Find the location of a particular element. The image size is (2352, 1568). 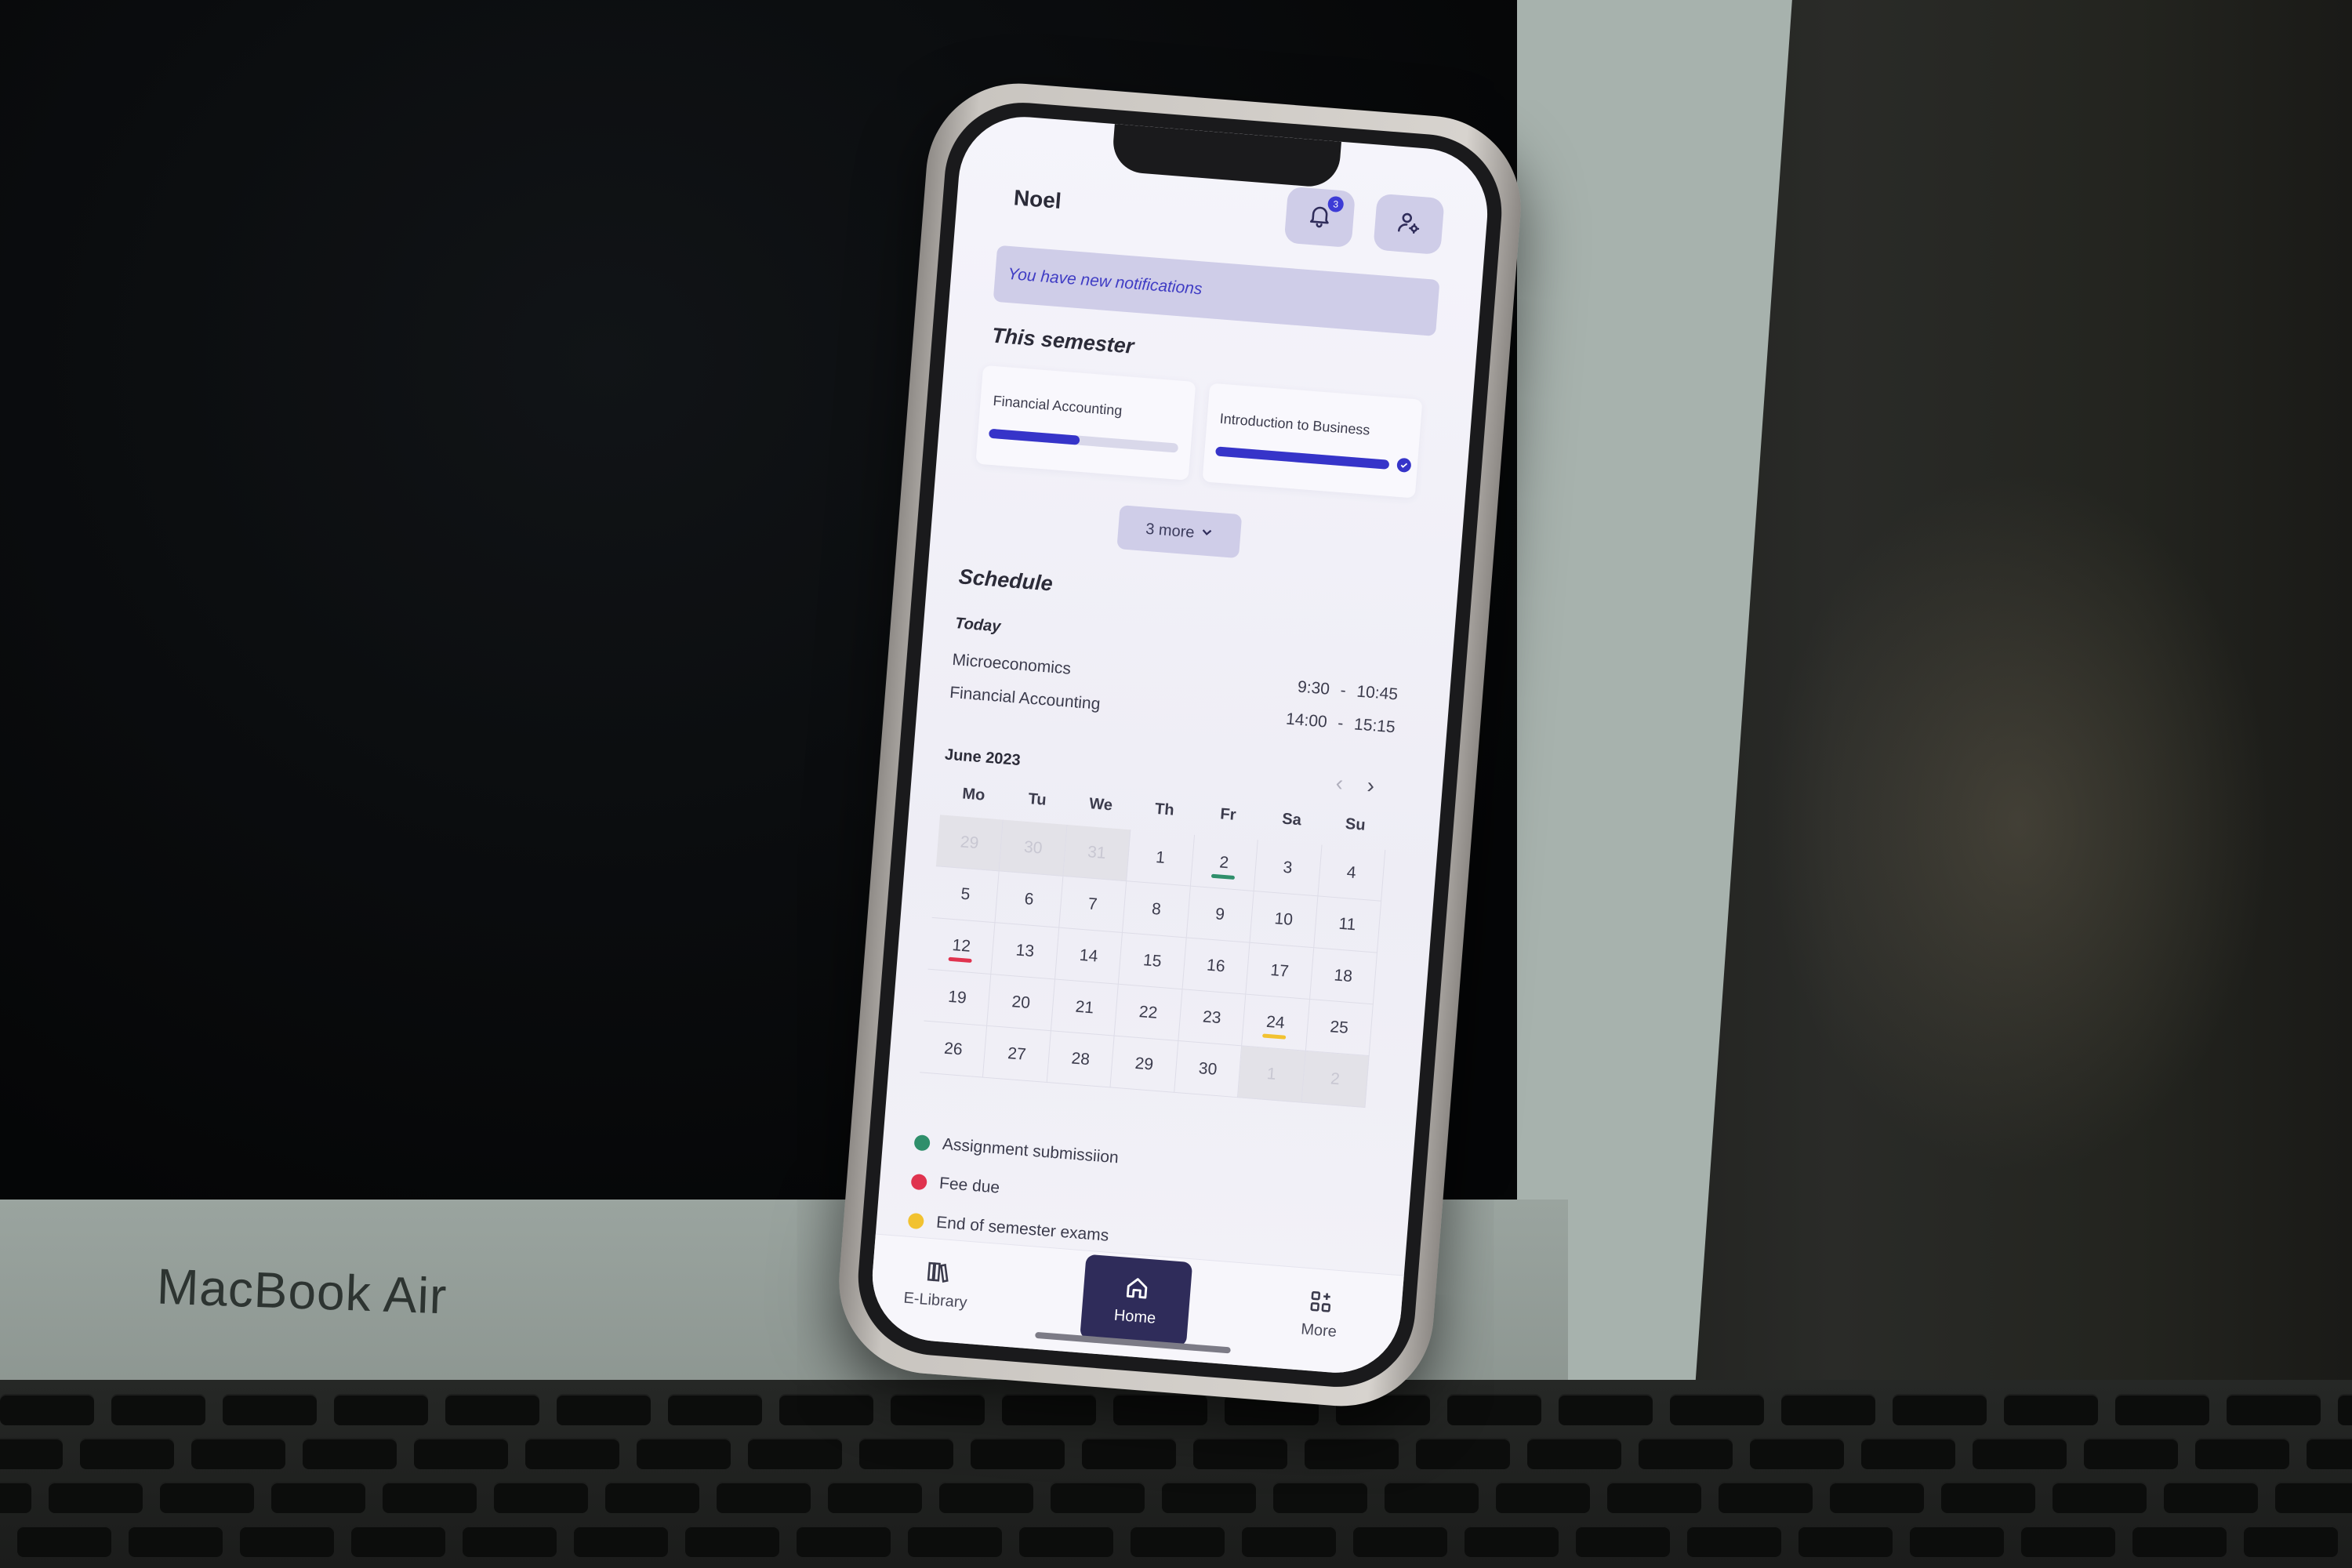

calendar-day: 16 is located at coordinates (1216, 966).